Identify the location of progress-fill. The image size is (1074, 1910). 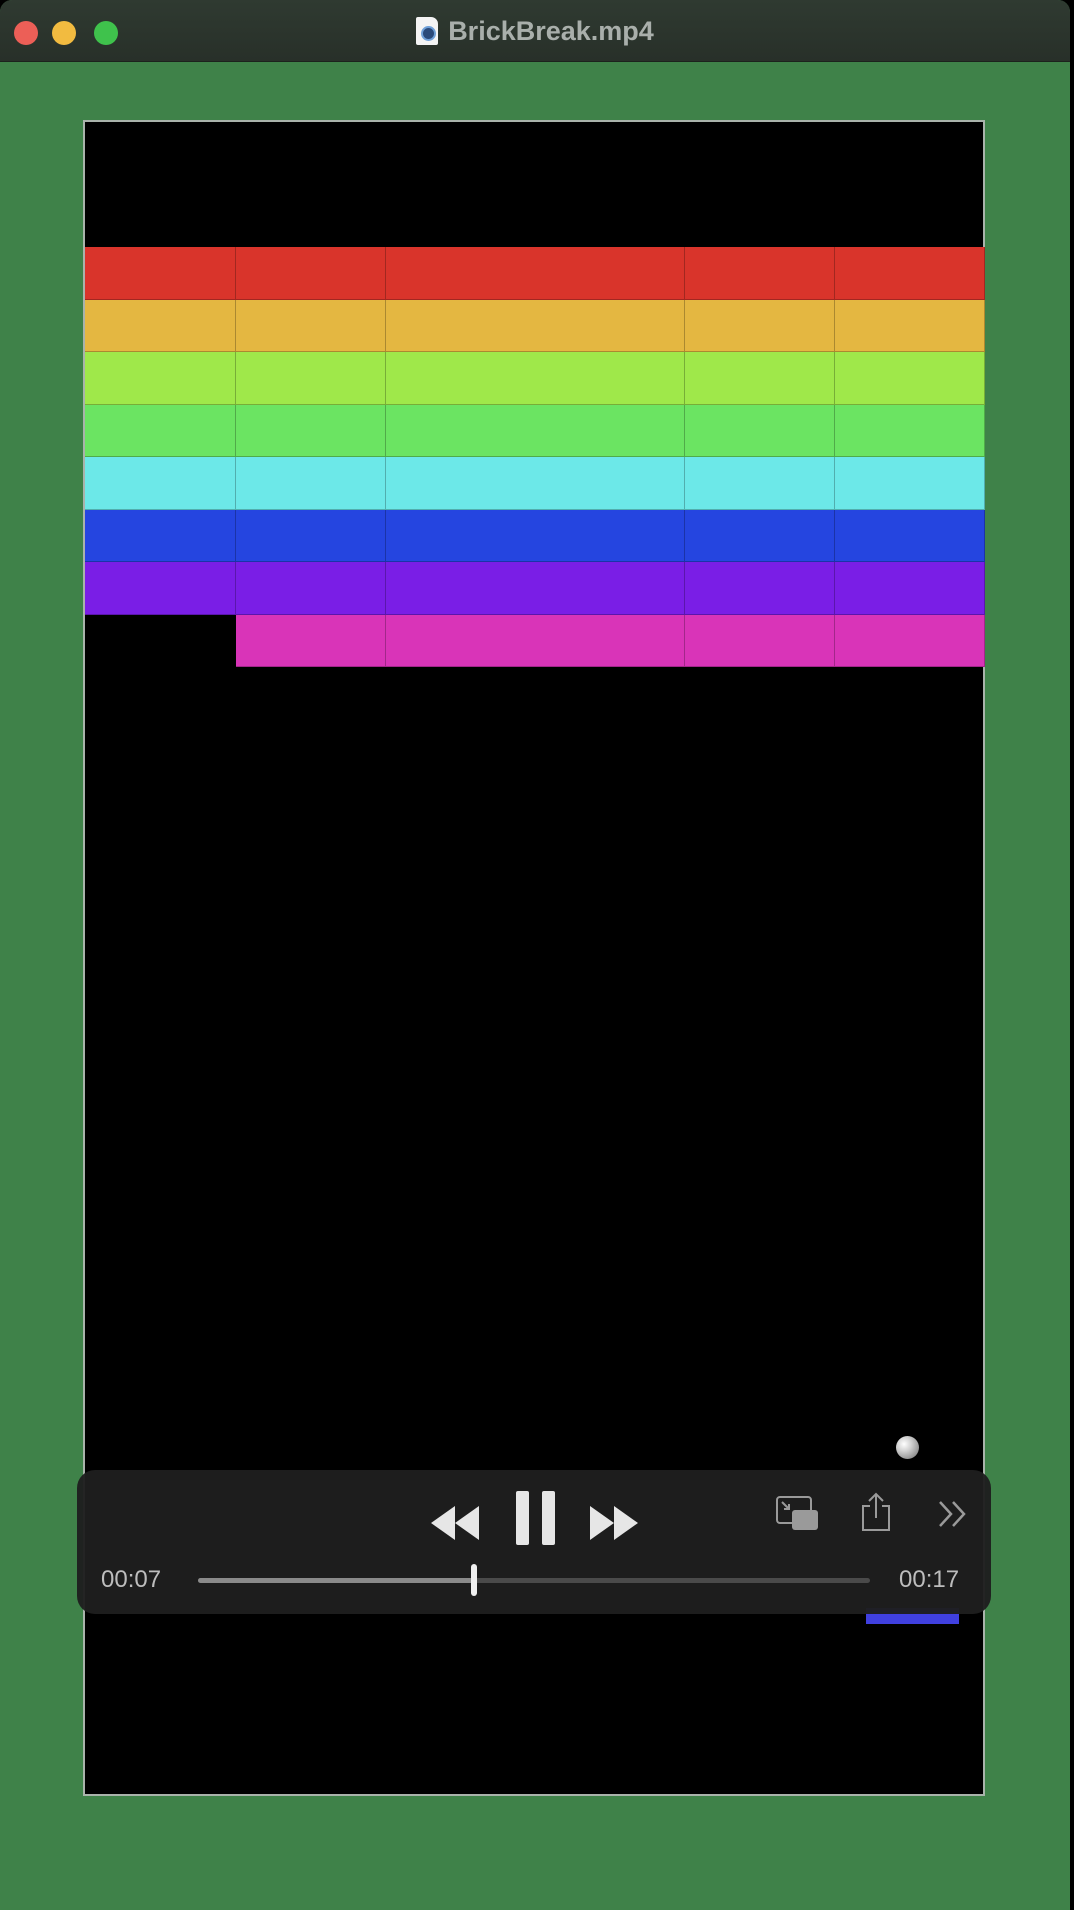
(336, 1580).